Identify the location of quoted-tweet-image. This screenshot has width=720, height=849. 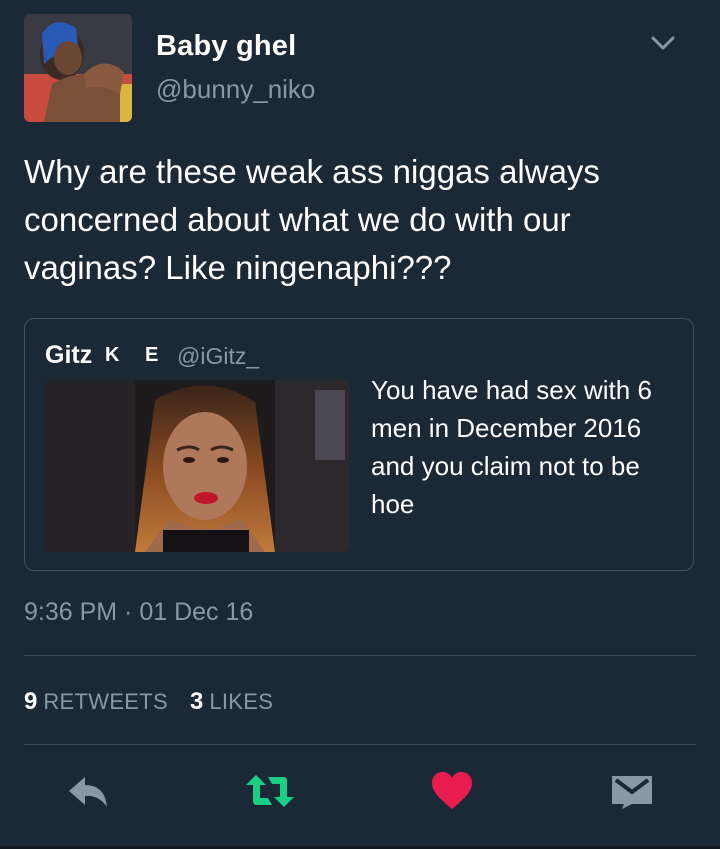
(197, 466).